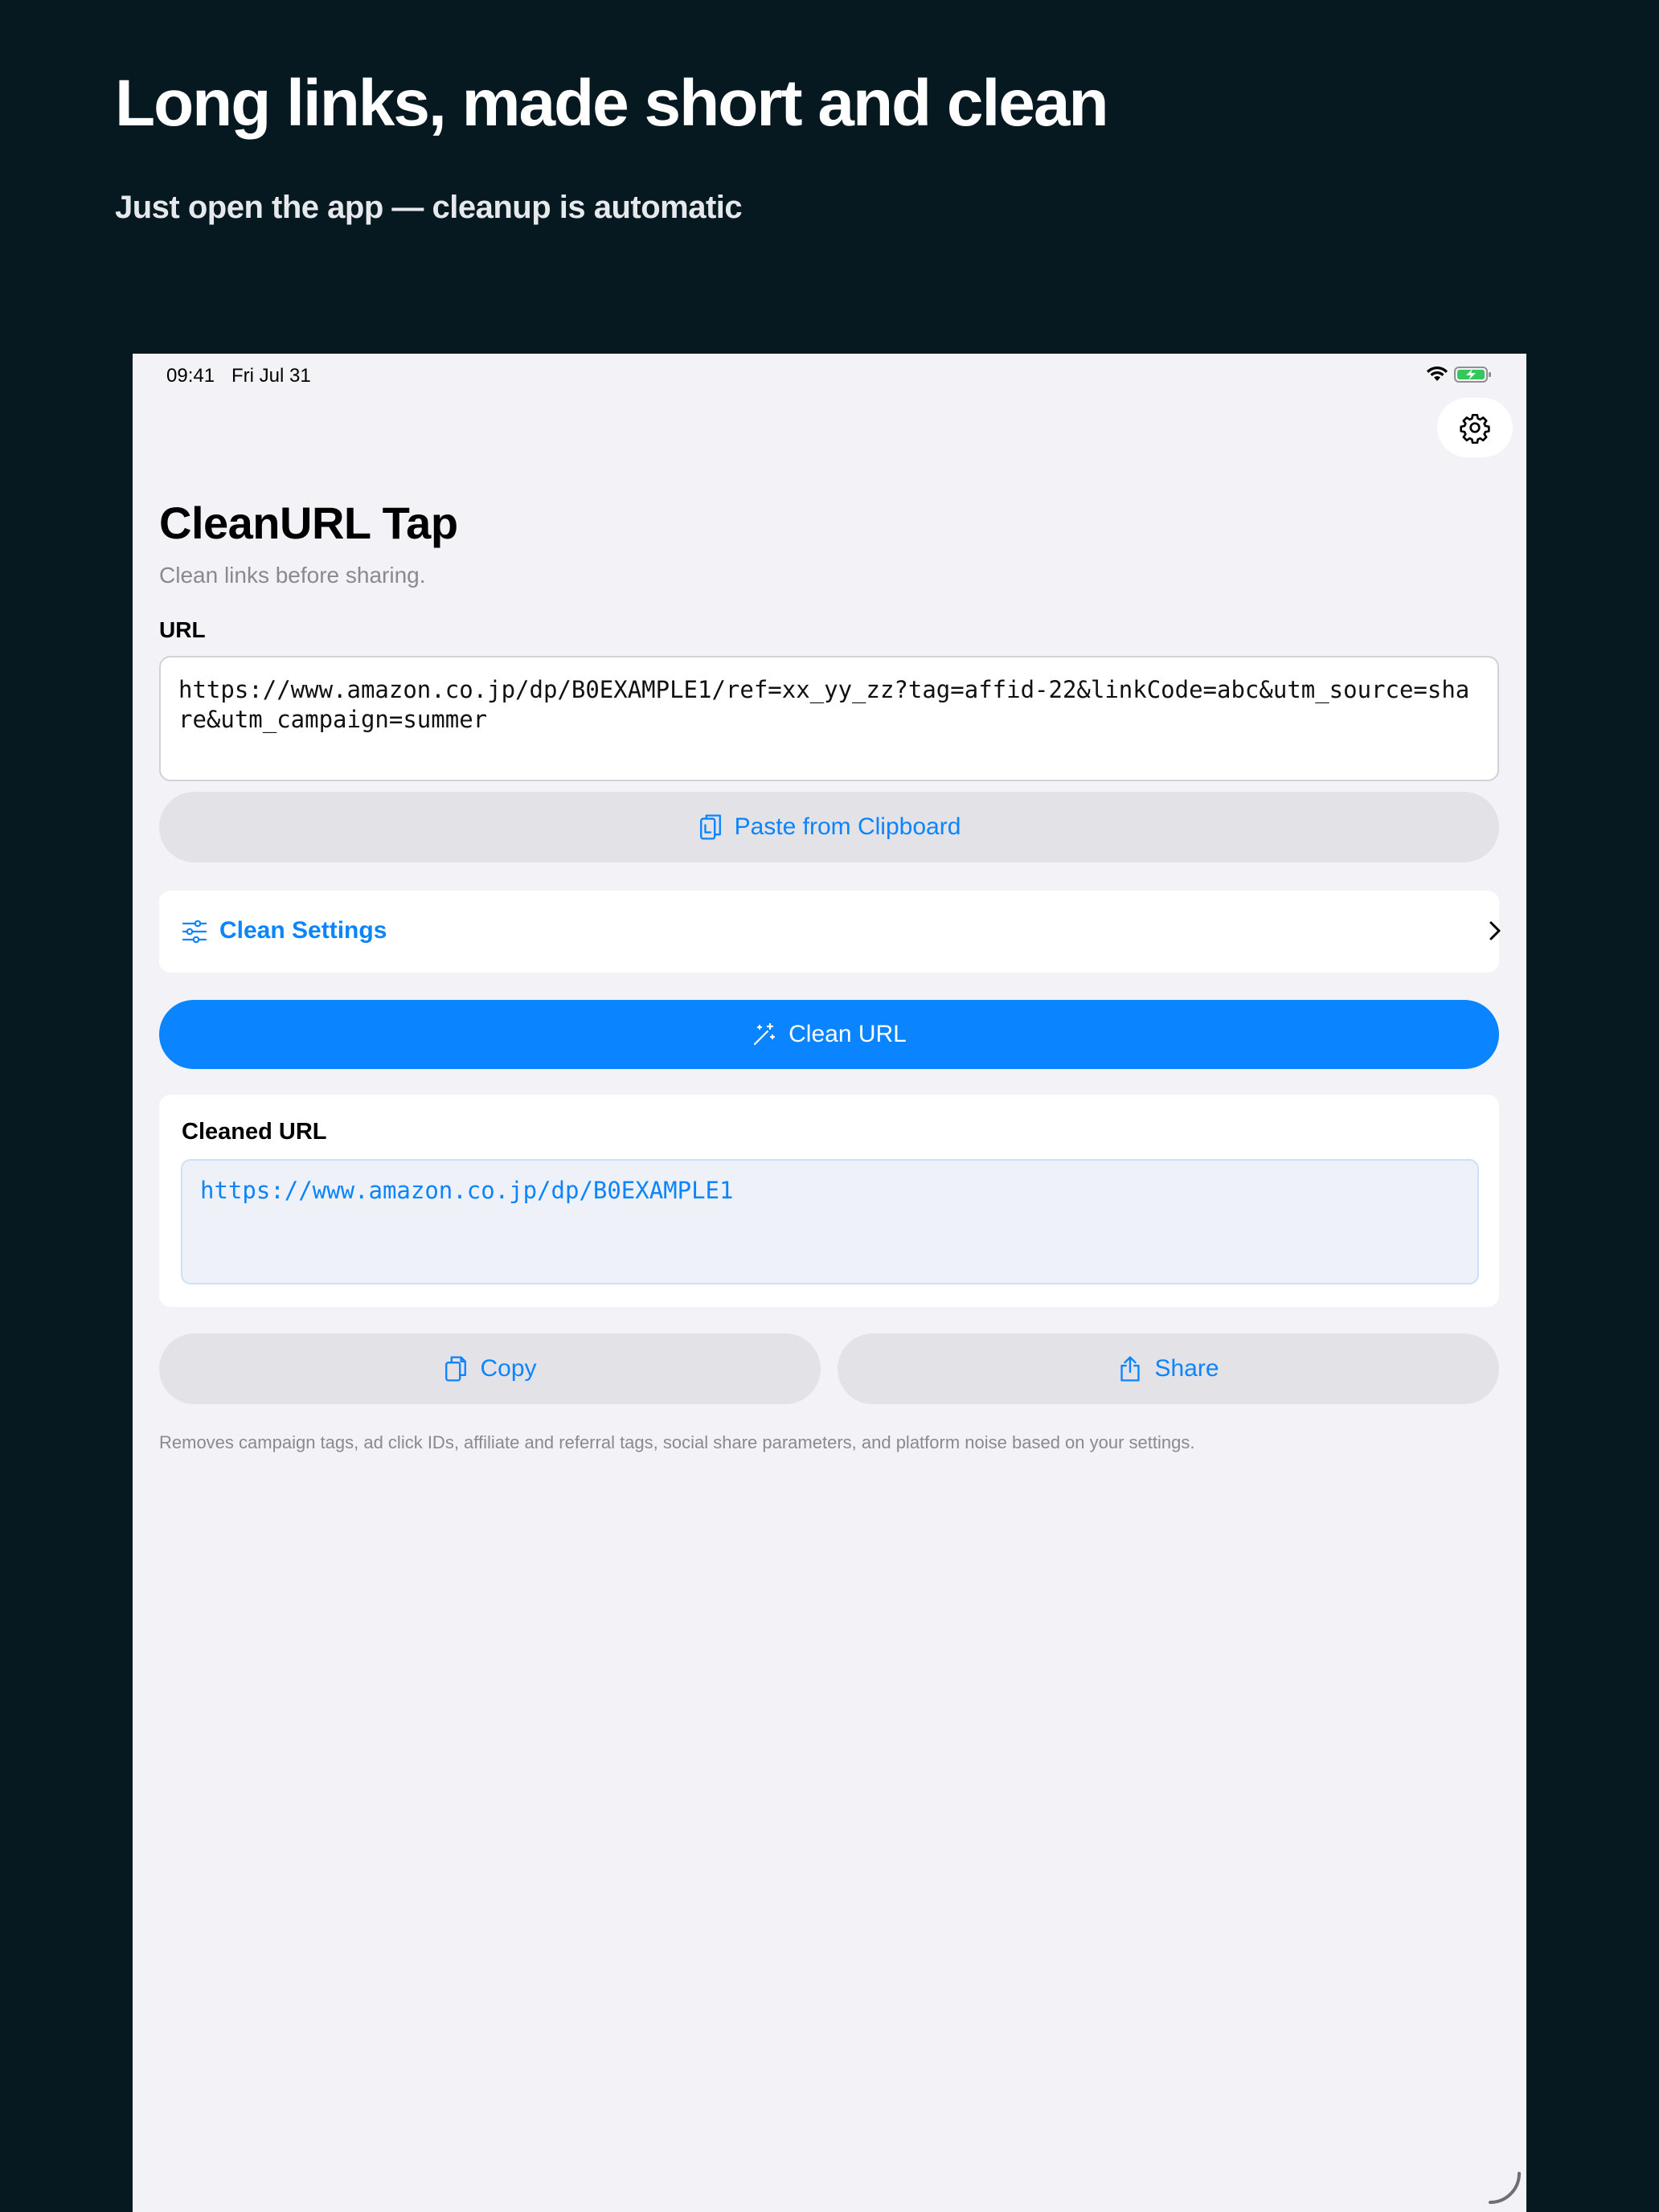 This screenshot has width=1659, height=2212. What do you see at coordinates (612, 103) in the screenshot?
I see `marketing-headline: Long links, made short and clean` at bounding box center [612, 103].